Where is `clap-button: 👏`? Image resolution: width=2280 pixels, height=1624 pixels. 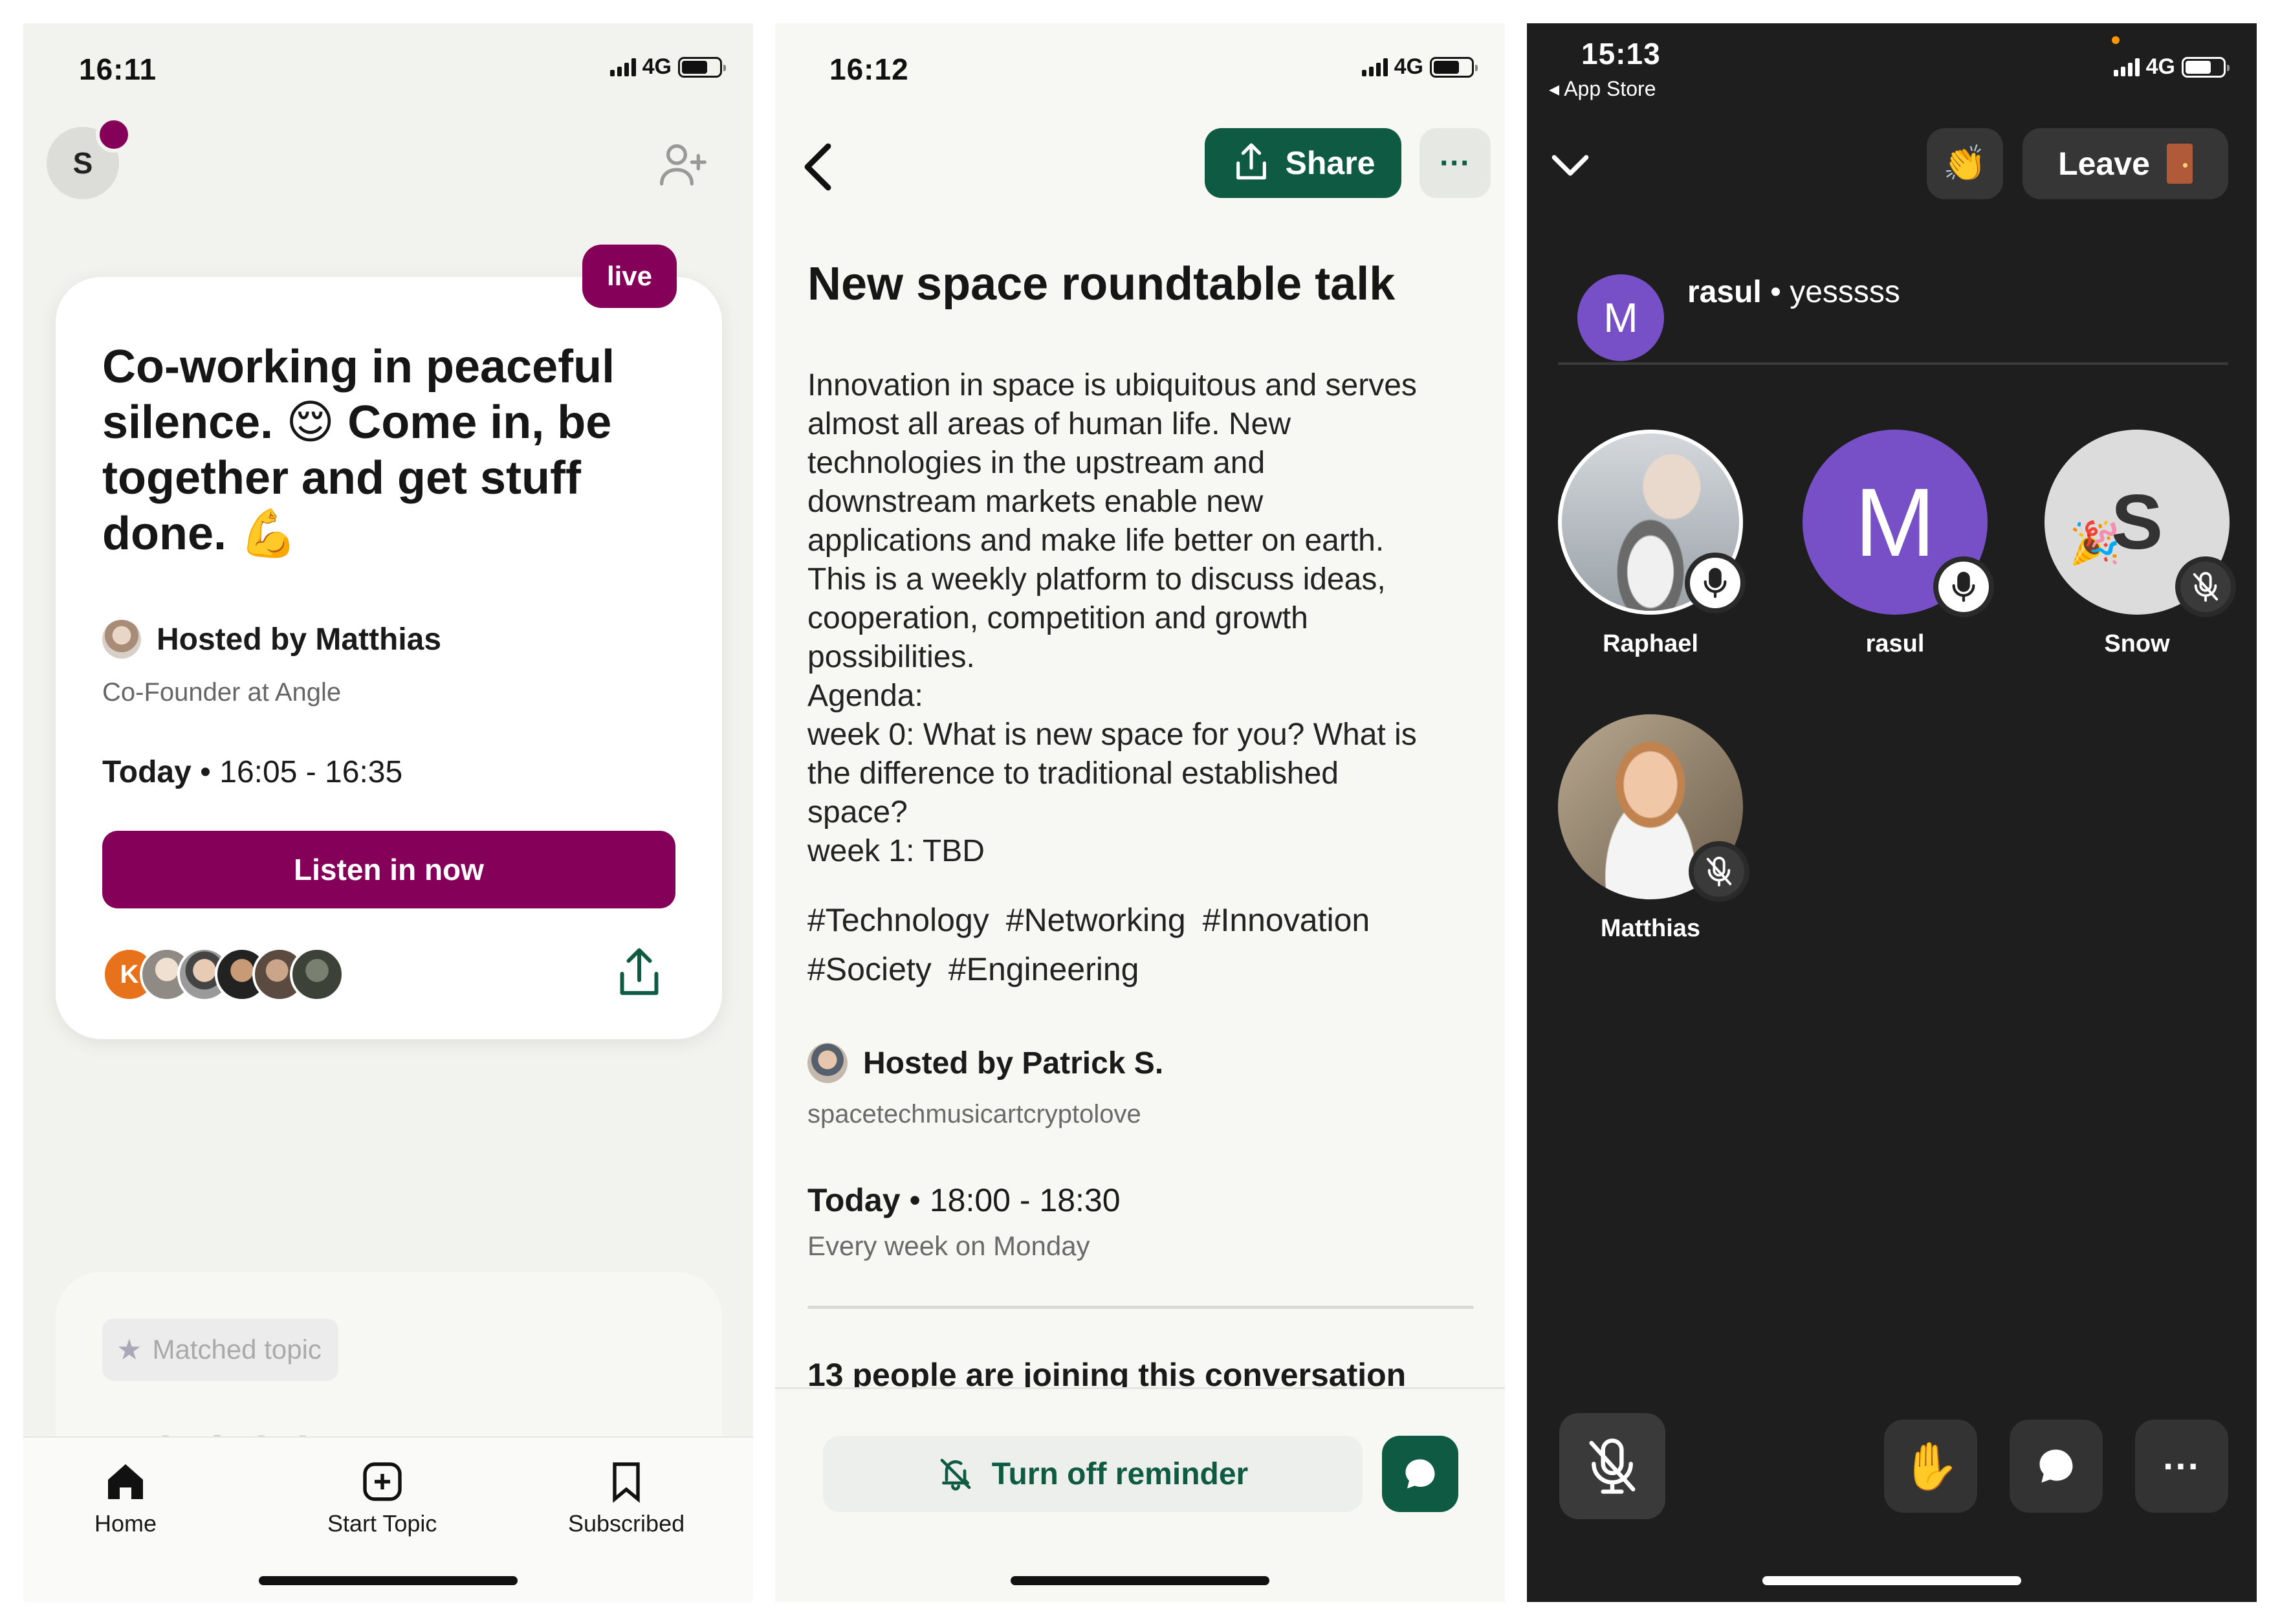
clap-button: 👏 is located at coordinates (1965, 164).